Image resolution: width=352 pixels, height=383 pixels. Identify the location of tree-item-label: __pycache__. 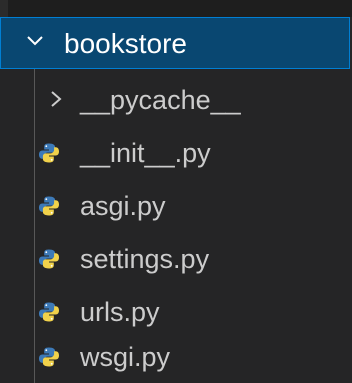
(160, 100).